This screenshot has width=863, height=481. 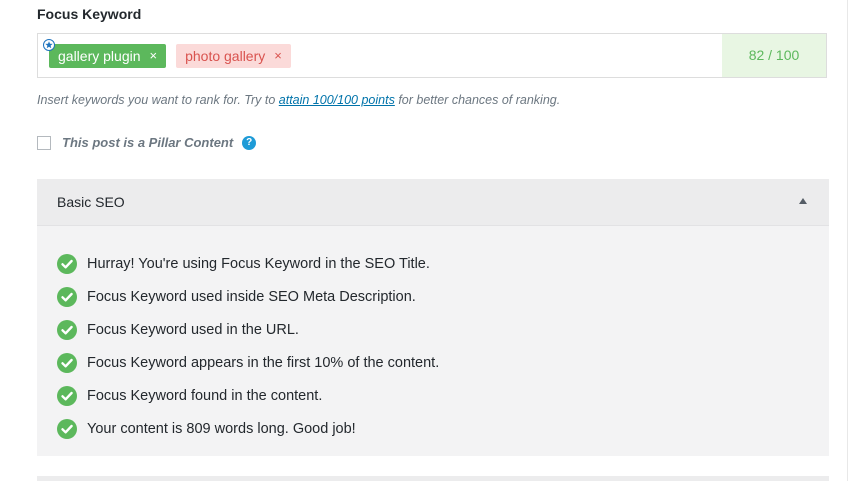 I want to click on focus-keyword-title: Focus Keyword, so click(x=89, y=14).